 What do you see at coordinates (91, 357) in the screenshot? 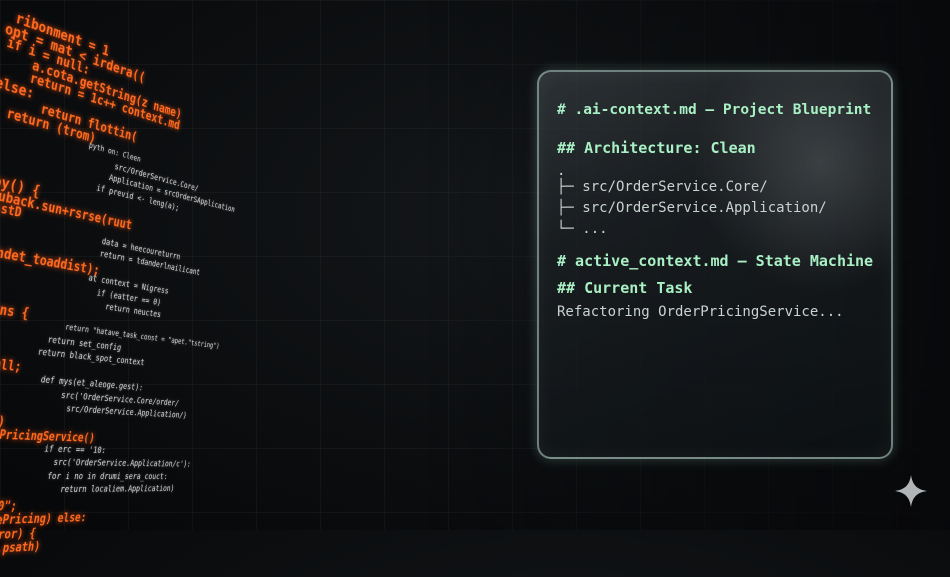
I see `code-line: return black_spot_context` at bounding box center [91, 357].